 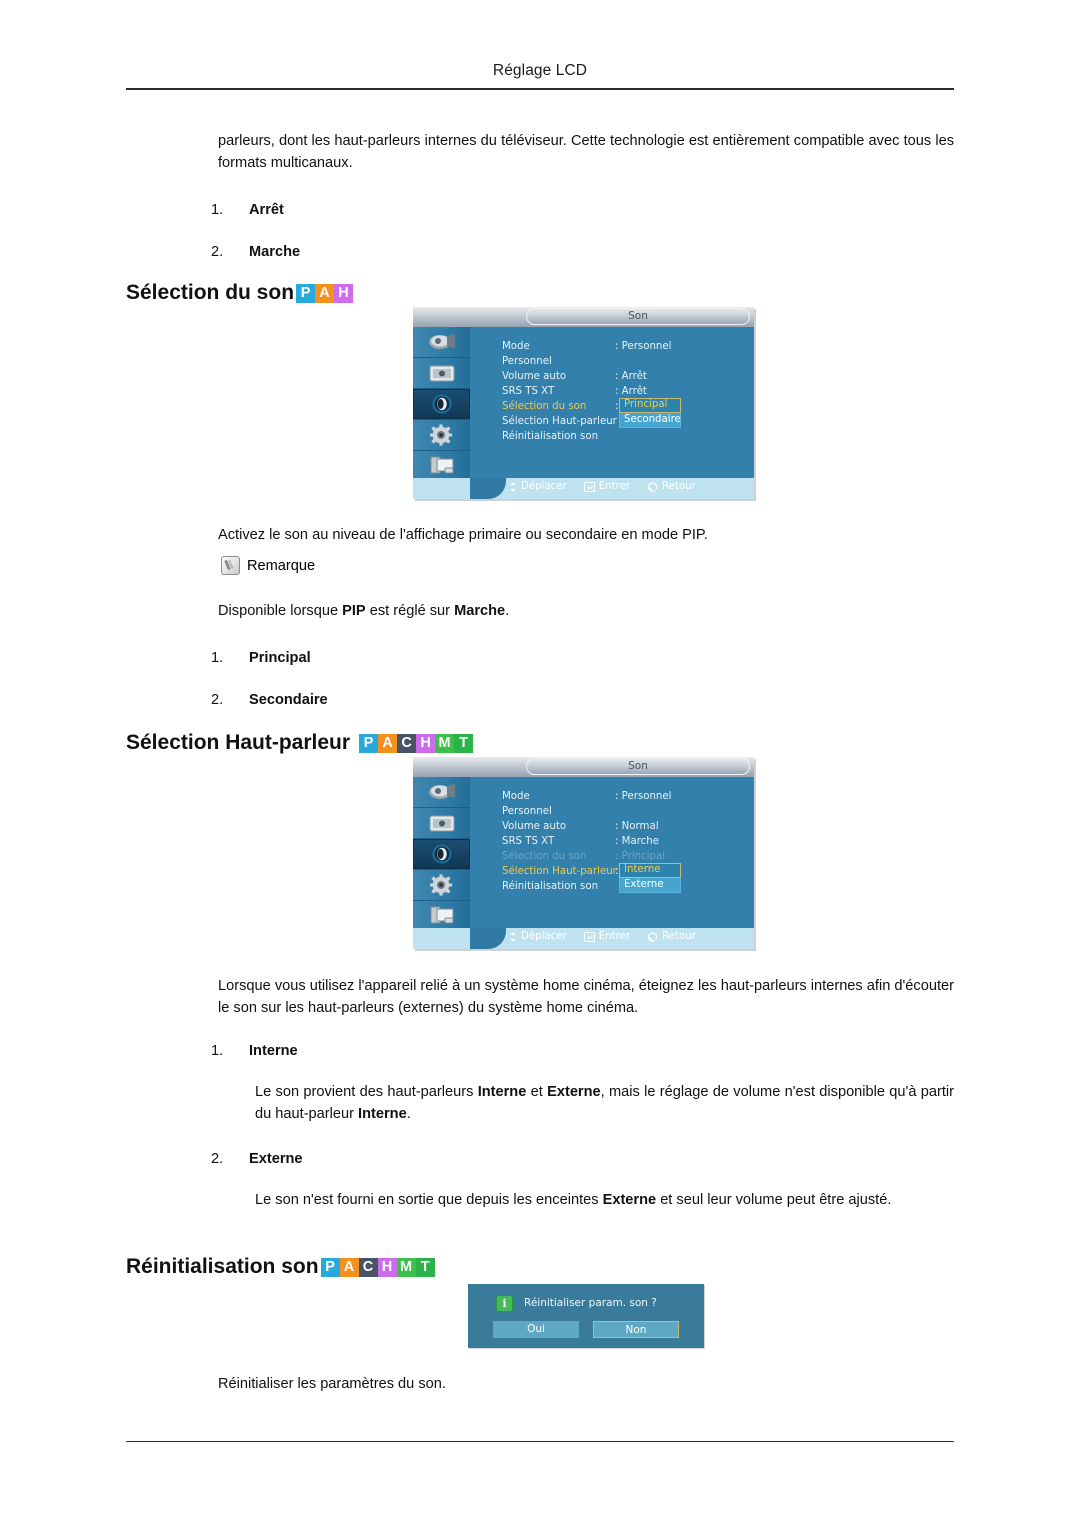 What do you see at coordinates (640, 856) in the screenshot?
I see `osd-row-value-disabled: : Principal` at bounding box center [640, 856].